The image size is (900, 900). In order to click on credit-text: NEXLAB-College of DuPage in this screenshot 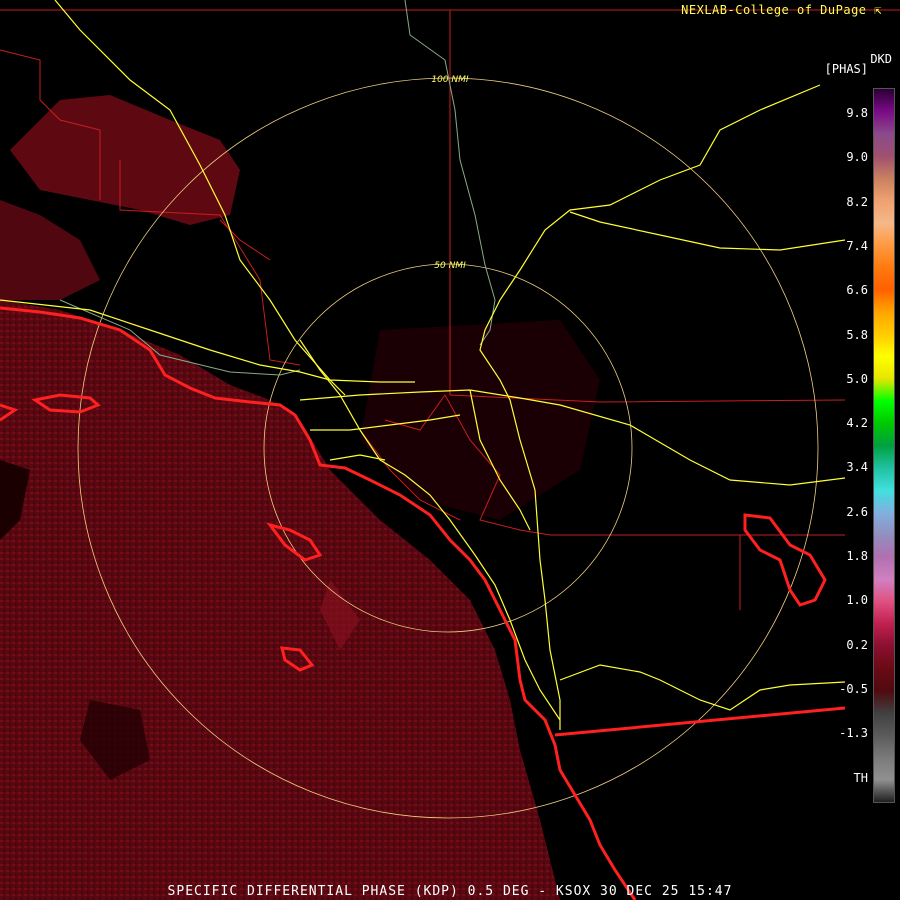, I will do `click(774, 10)`.